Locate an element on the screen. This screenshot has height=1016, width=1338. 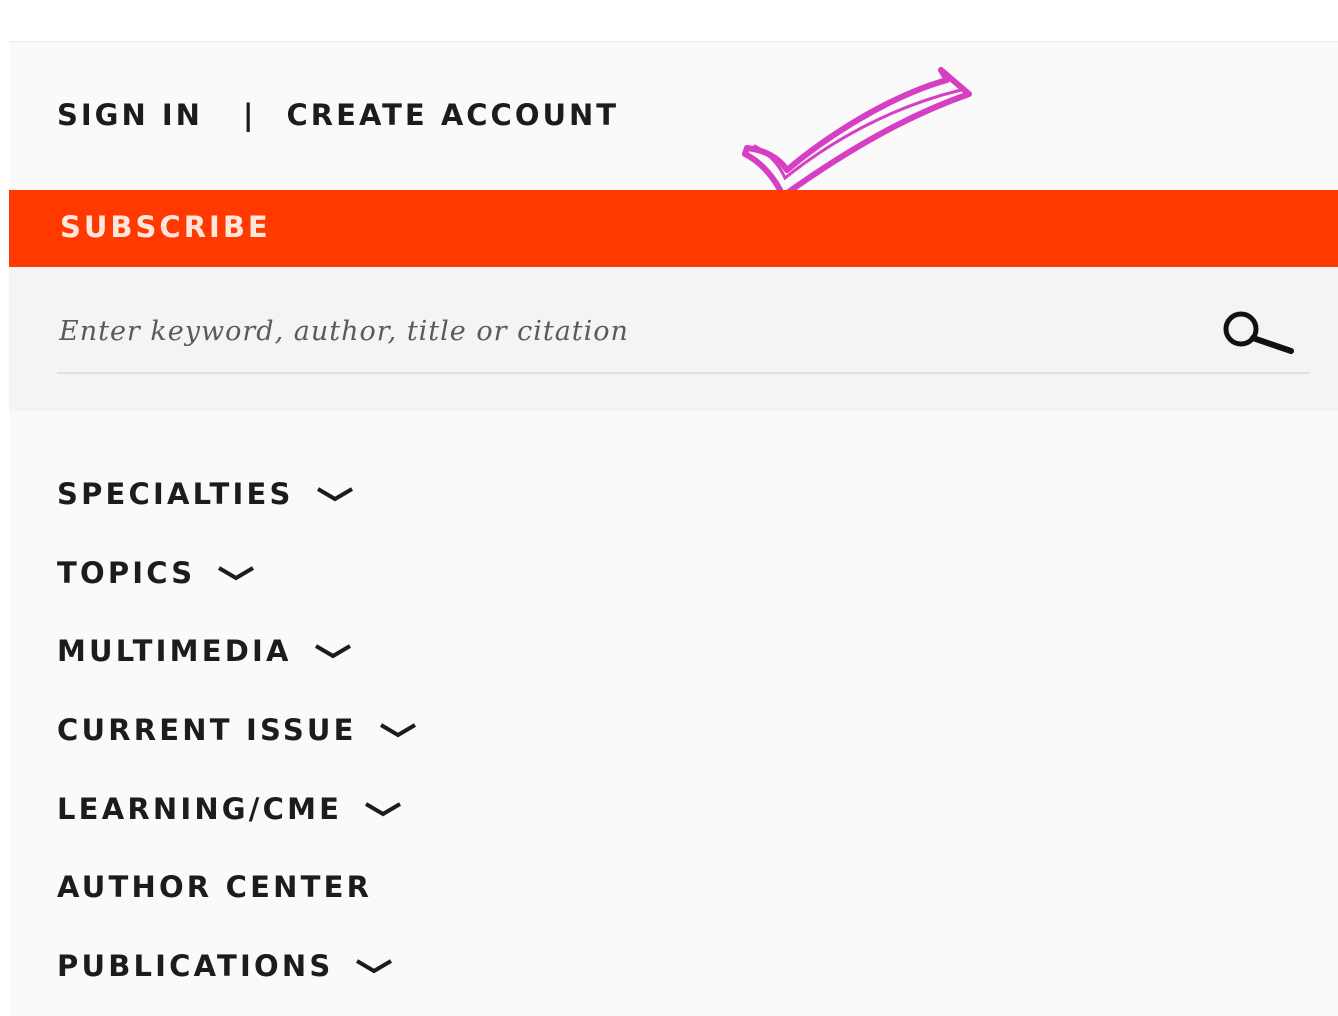
nav-item-publications: PUBLICATIONS is located at coordinates (237, 966).